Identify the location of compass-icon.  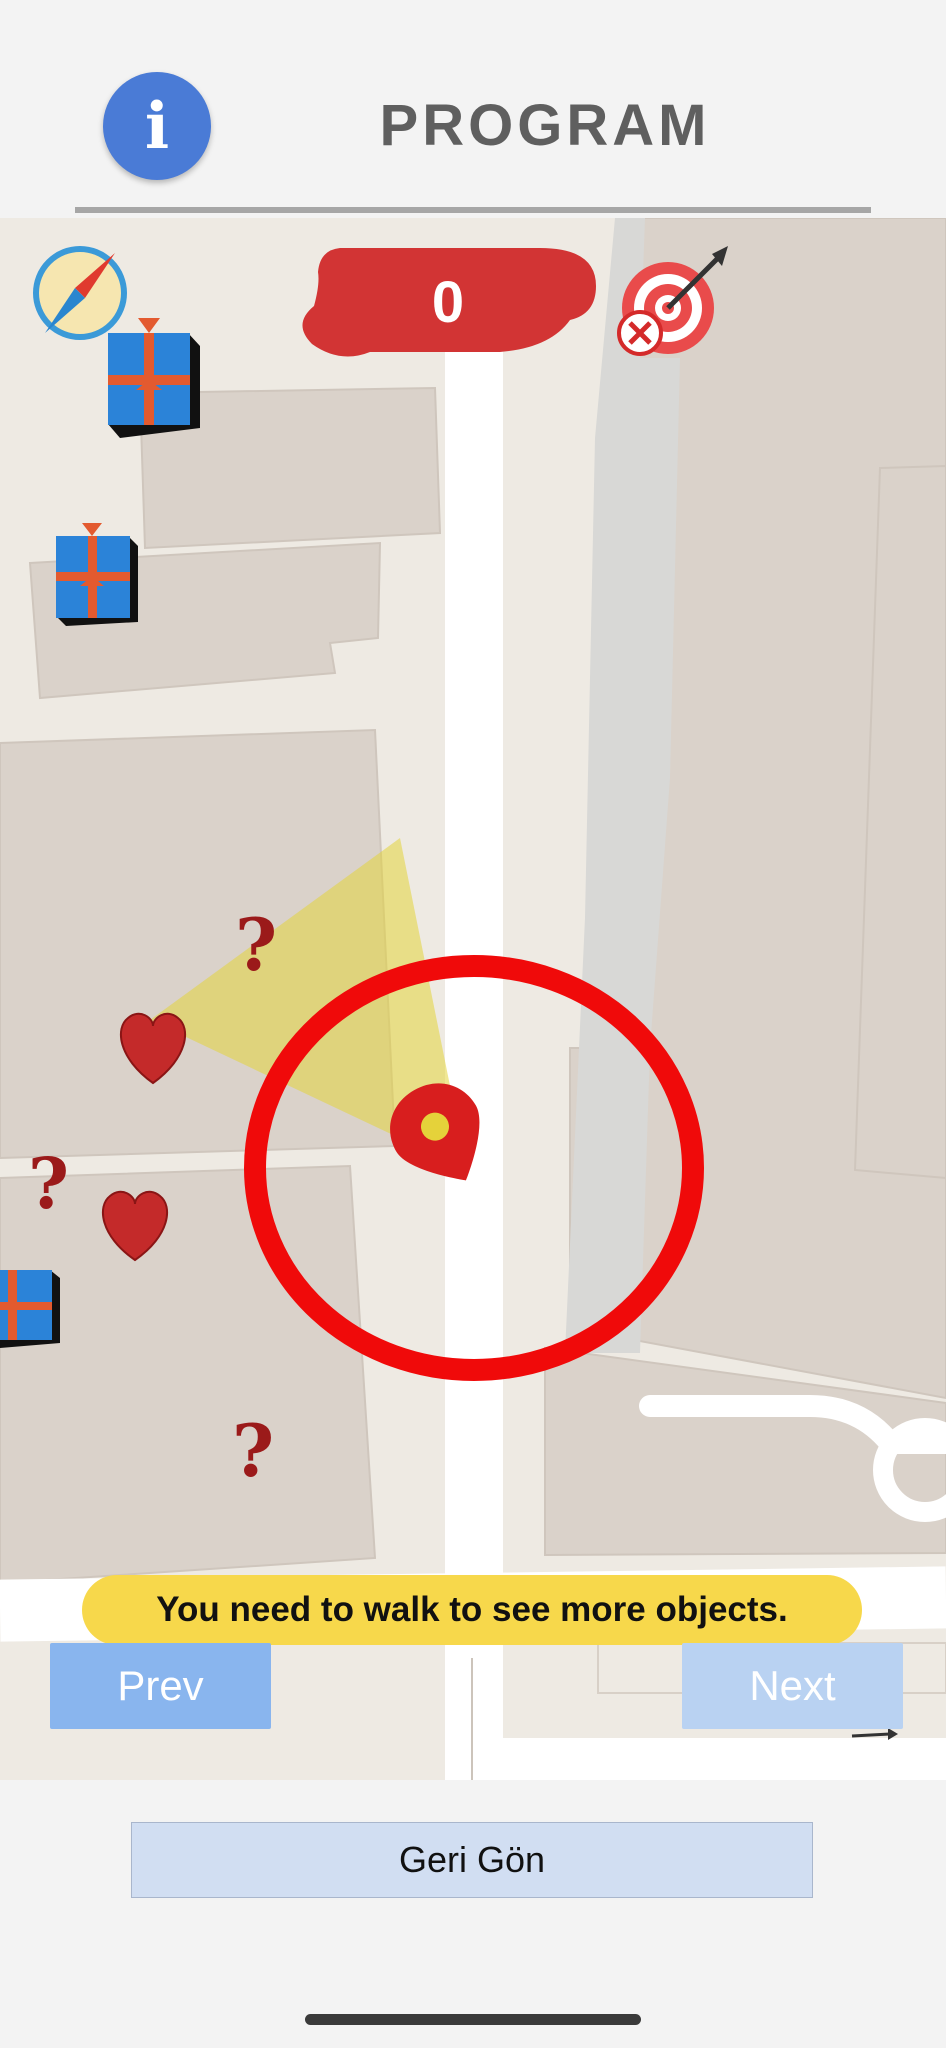
(80, 293).